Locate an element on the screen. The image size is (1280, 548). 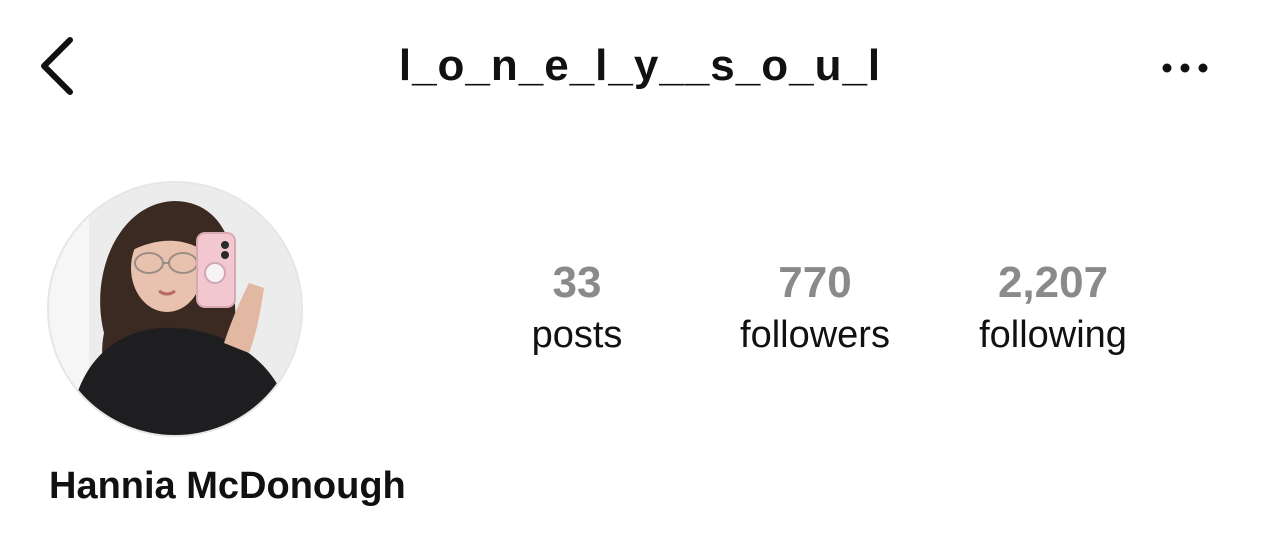
more-options-button is located at coordinates (1185, 68).